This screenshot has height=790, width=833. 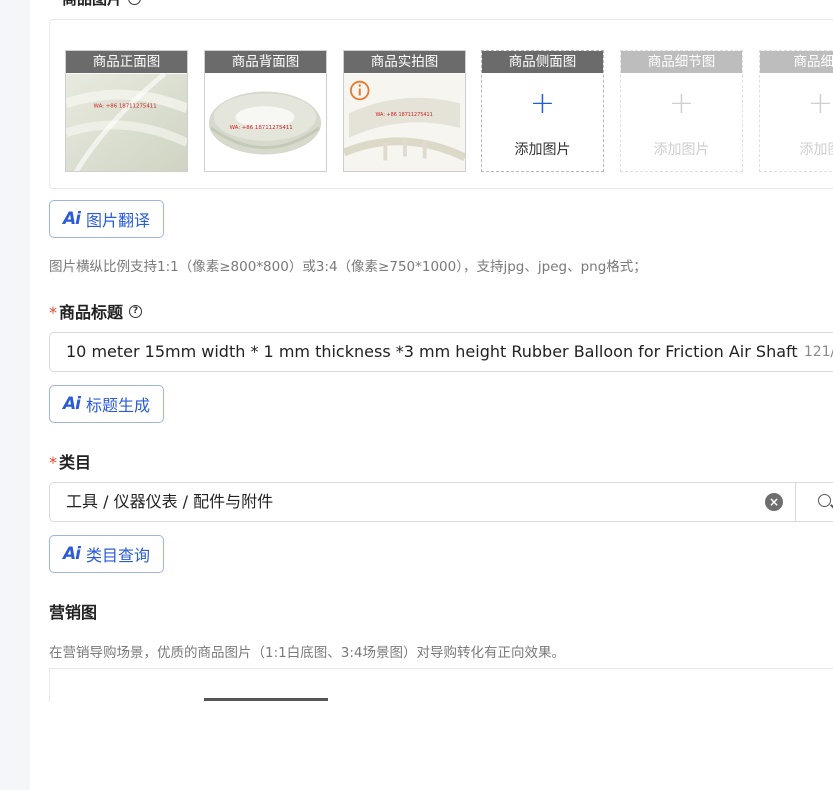 I want to click on title-char-counter: 121/128, so click(x=818, y=352).